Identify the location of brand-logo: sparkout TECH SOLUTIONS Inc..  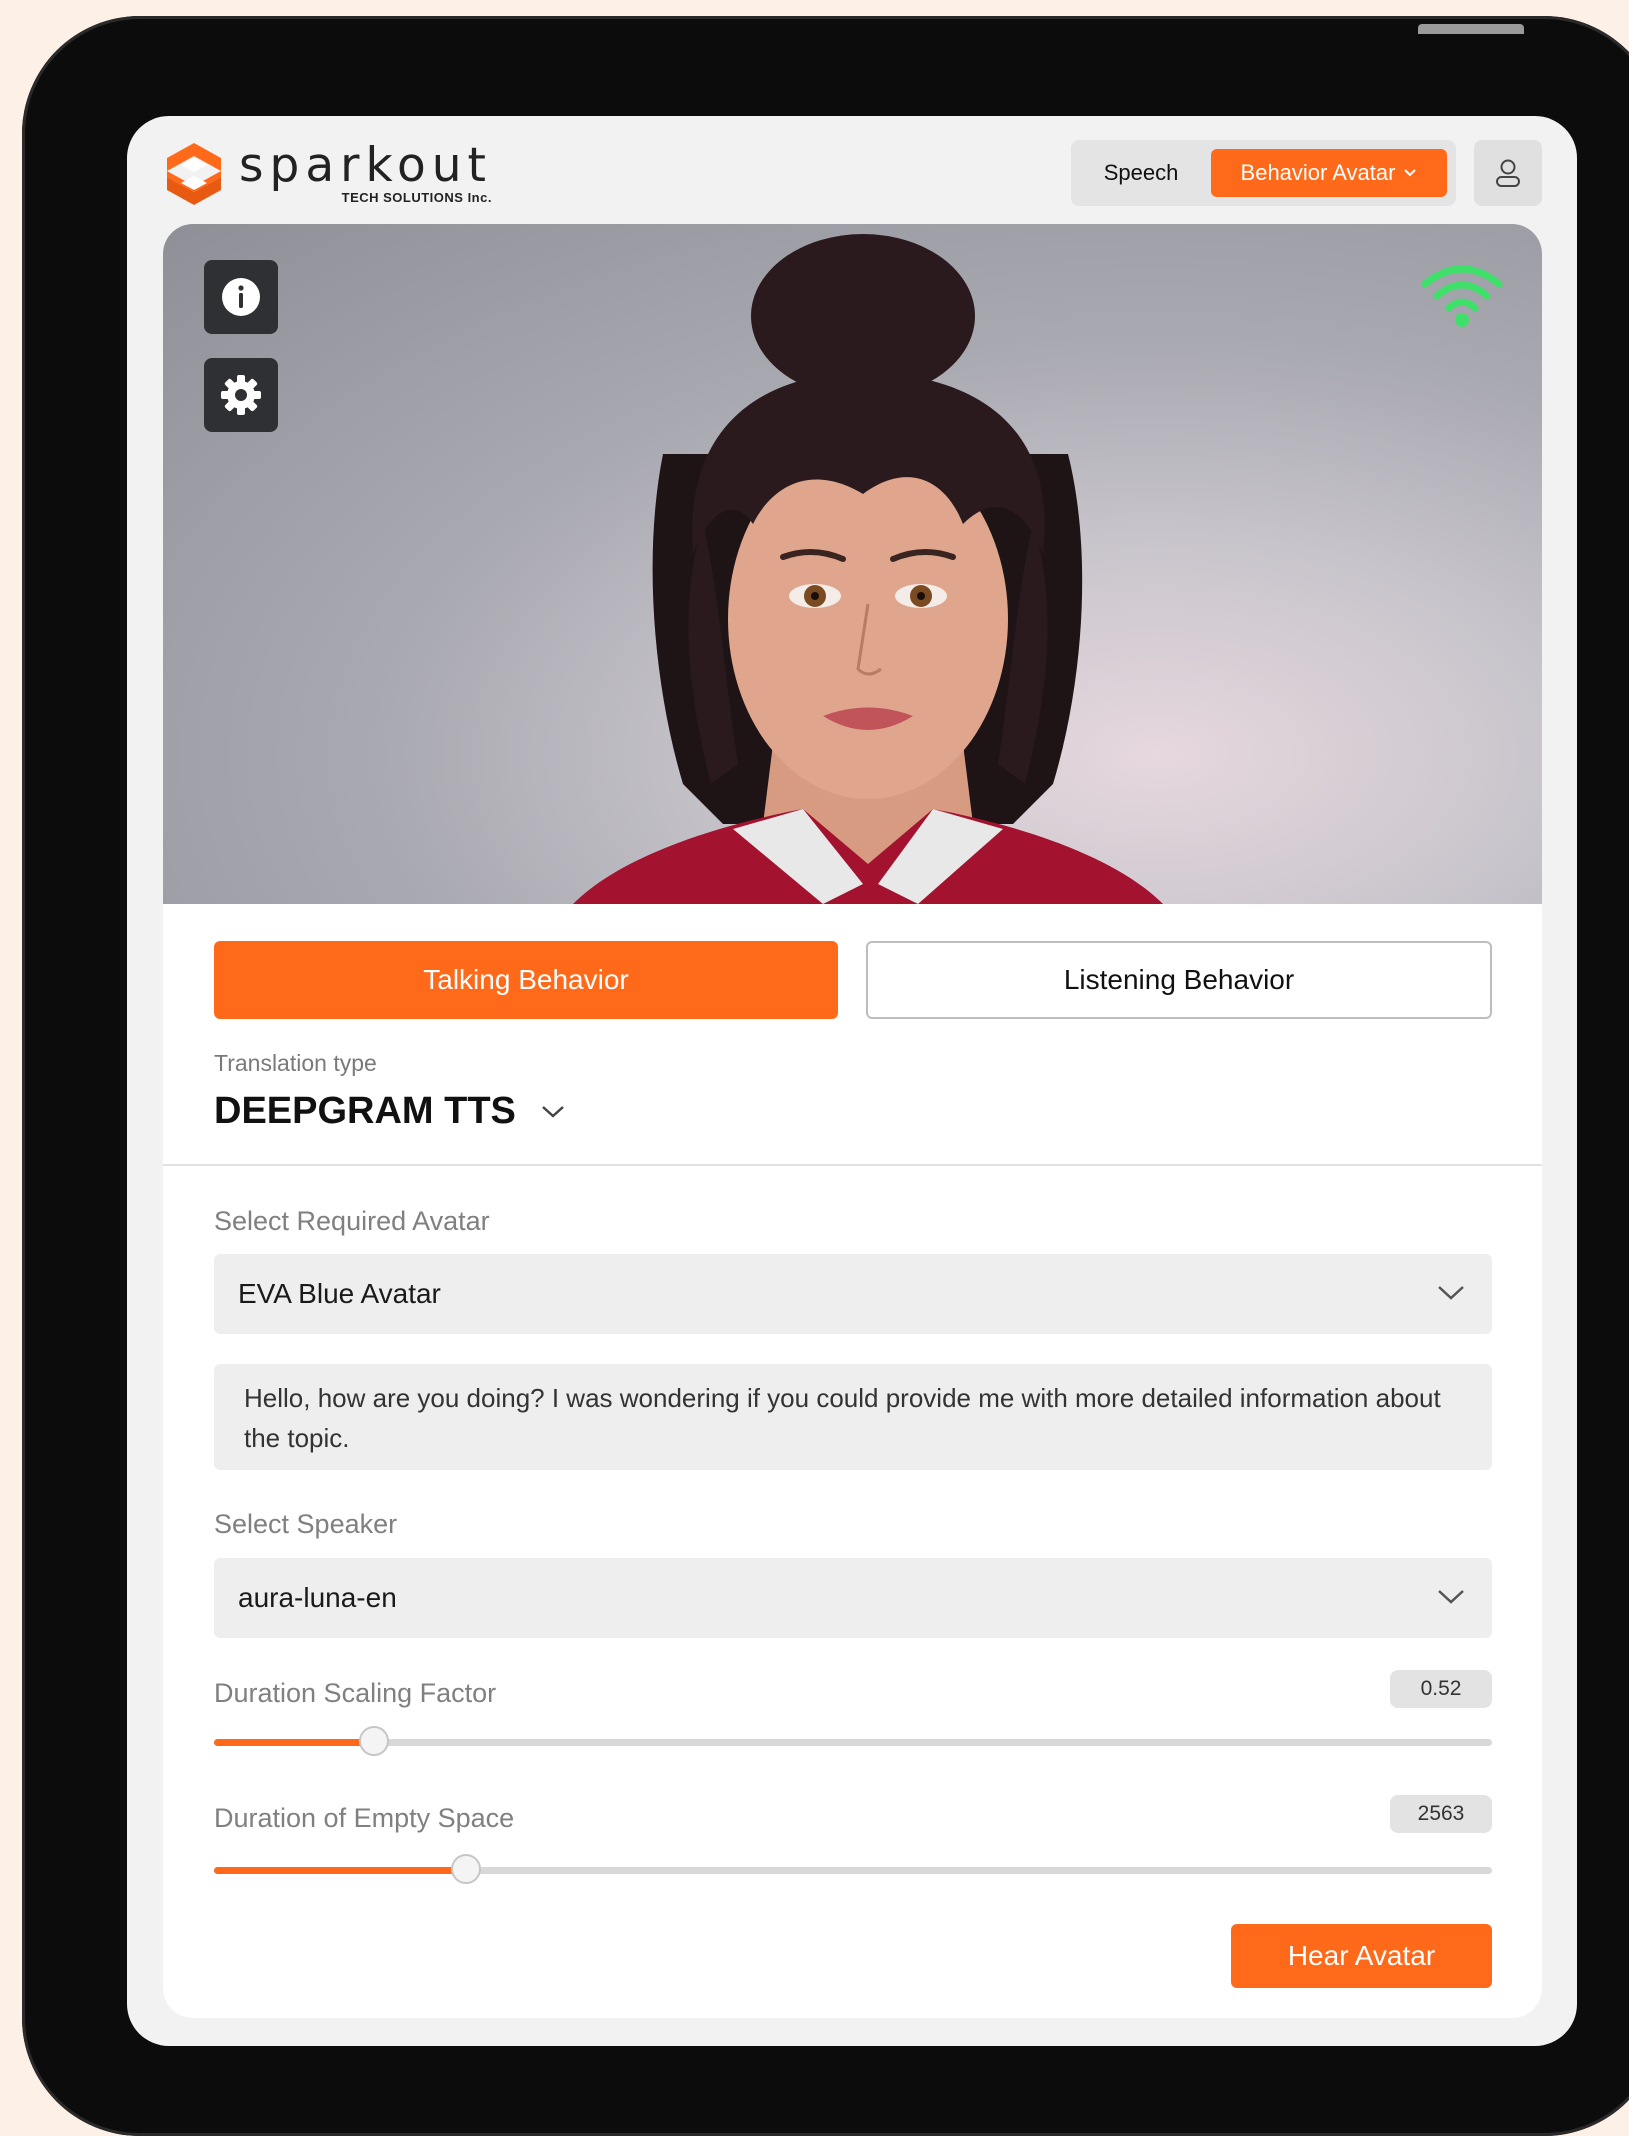
(327, 174).